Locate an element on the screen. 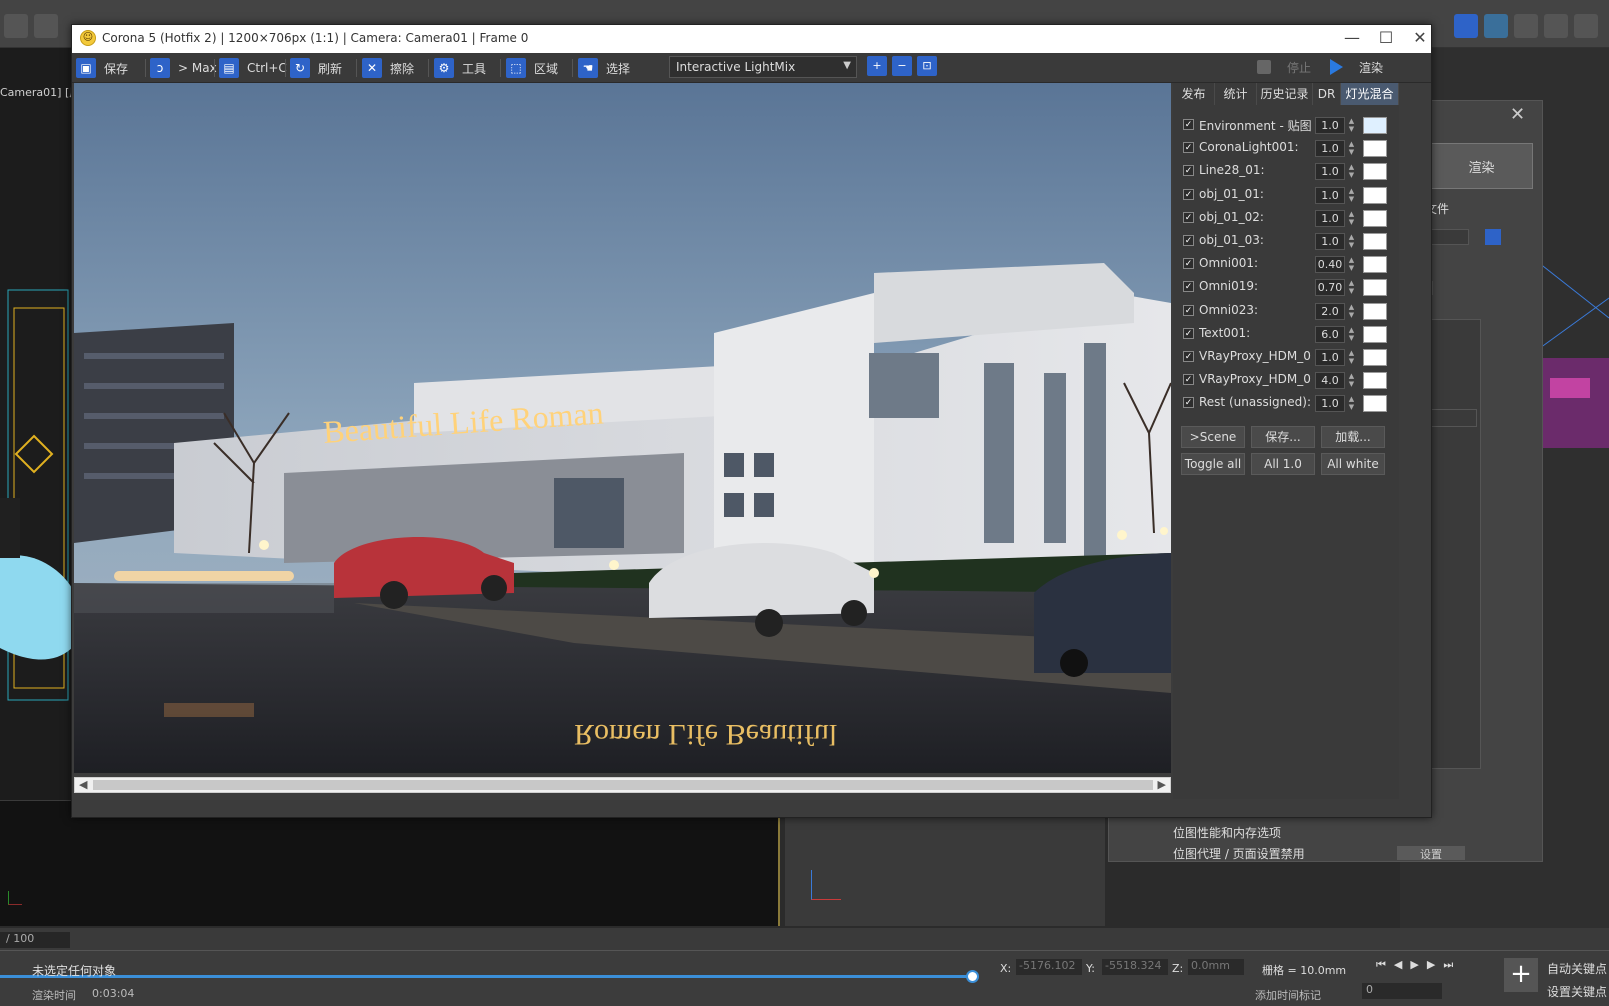  zoom-out-icon: − is located at coordinates (902, 66).